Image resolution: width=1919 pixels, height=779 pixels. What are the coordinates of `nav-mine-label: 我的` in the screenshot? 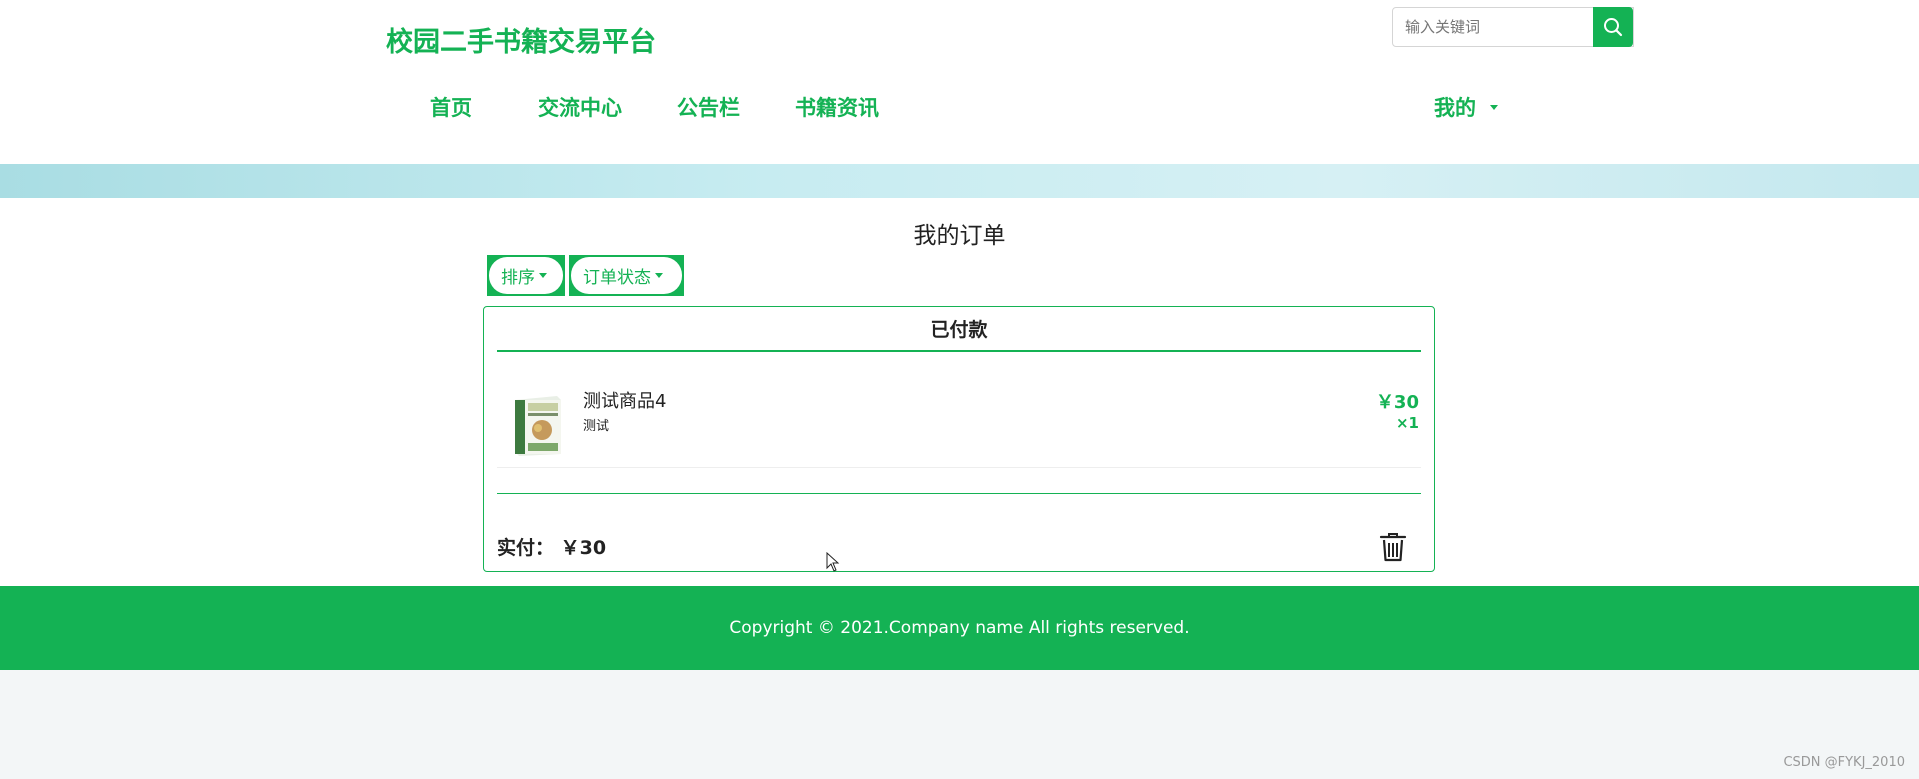 It's located at (1455, 108).